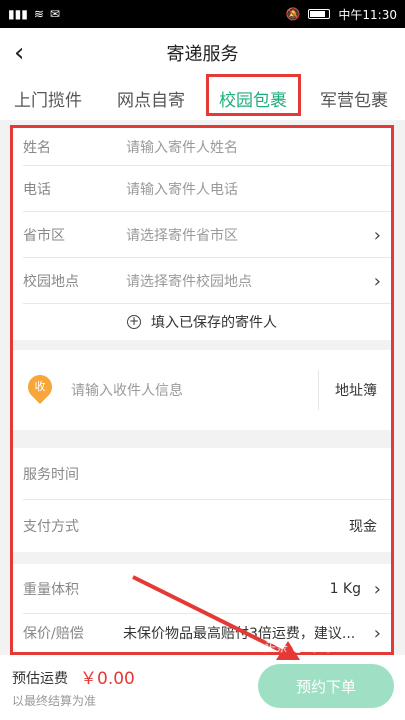  I want to click on page-title: 寄递服务, so click(202, 54).